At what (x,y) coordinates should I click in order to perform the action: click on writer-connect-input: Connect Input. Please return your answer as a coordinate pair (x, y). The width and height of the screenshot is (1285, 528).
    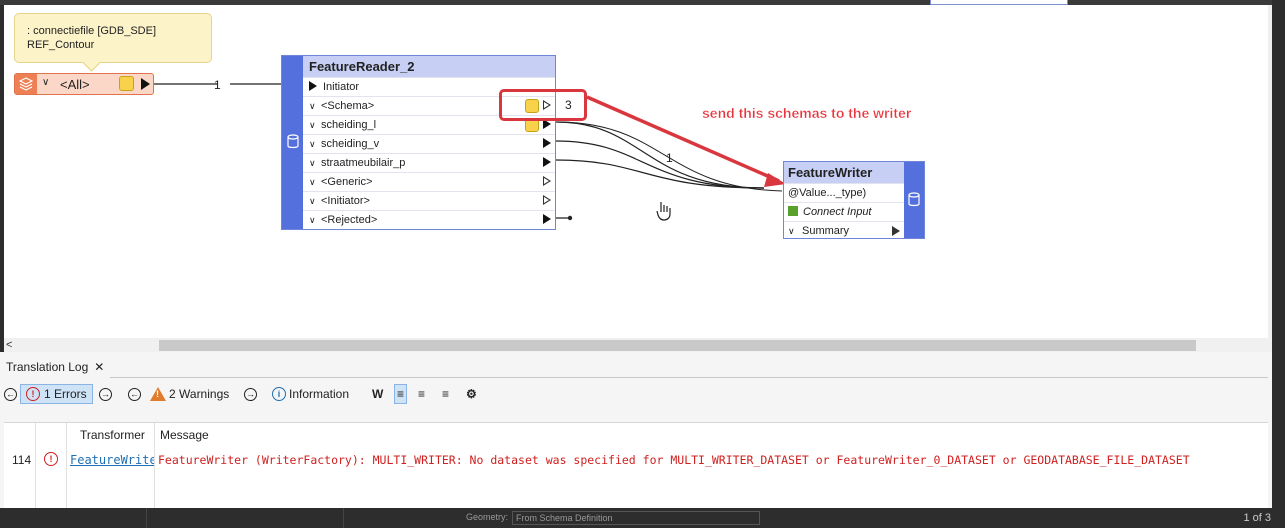
    Looking at the image, I should click on (844, 211).